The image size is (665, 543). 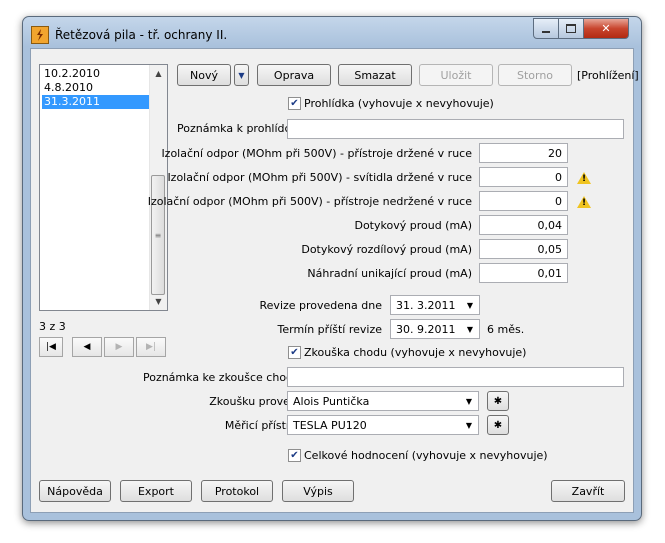 I want to click on protocol-button: Protokol, so click(x=237, y=491).